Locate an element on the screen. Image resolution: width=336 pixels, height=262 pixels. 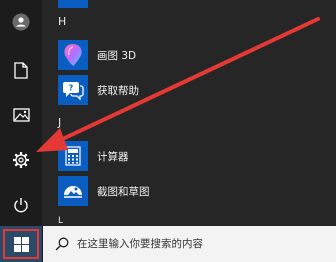
settings-button is located at coordinates (21, 160).